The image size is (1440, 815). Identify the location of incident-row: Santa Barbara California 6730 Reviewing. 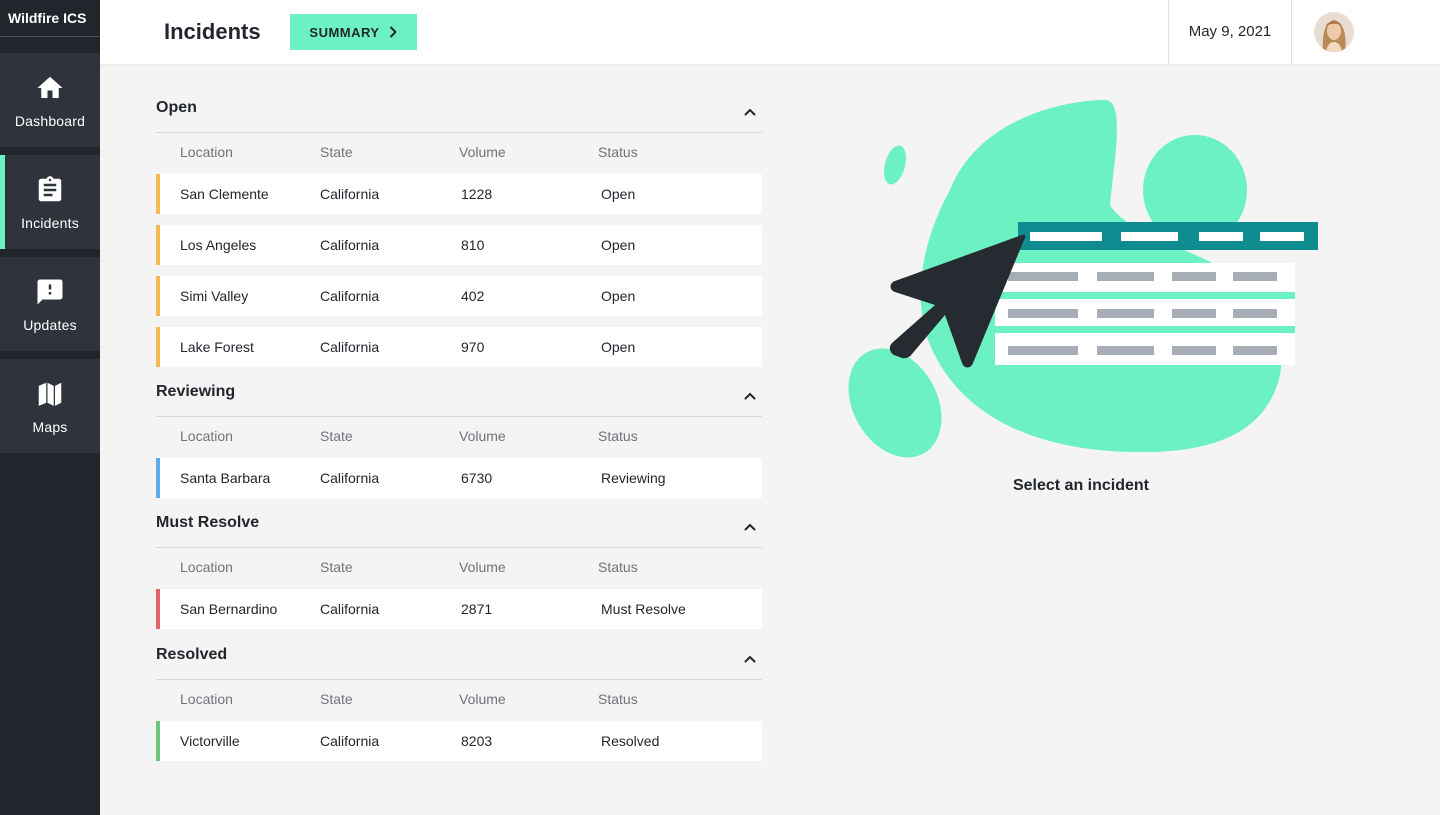
(459, 478).